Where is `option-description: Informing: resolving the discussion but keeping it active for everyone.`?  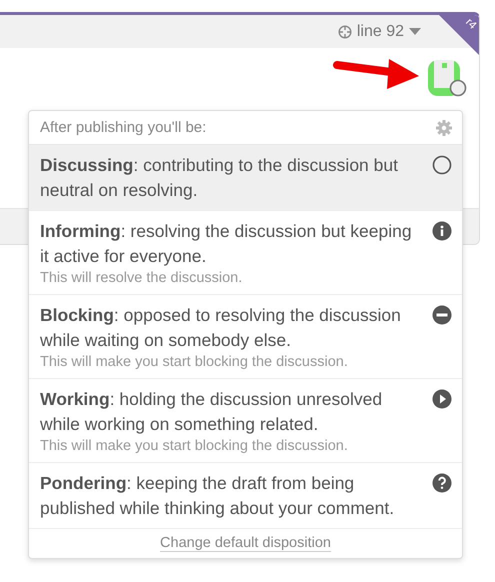
option-description: Informing: resolving the discussion but keeping it active for everyone. is located at coordinates (226, 244).